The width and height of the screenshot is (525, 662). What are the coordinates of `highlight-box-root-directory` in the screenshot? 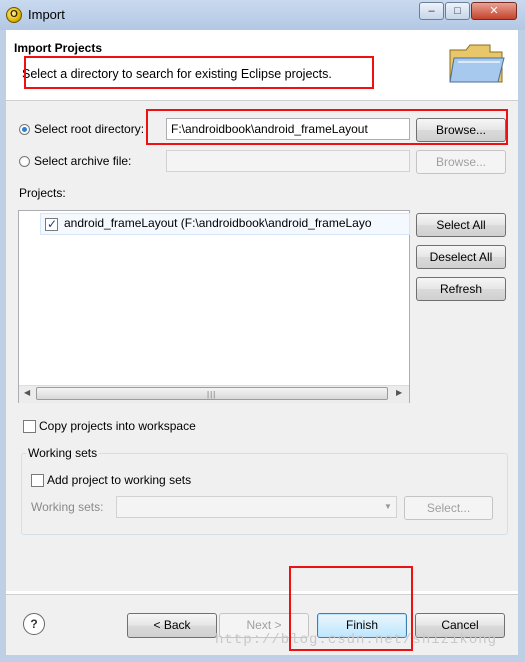 It's located at (327, 127).